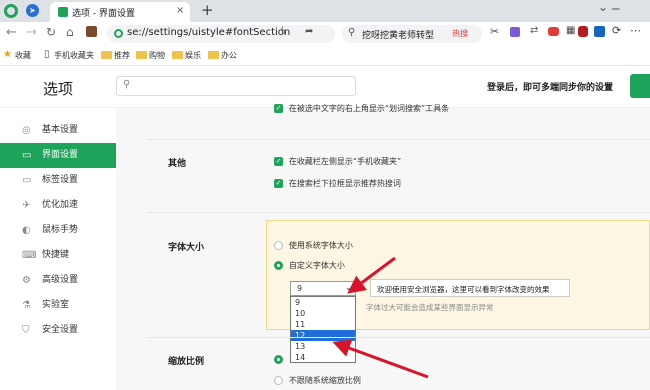 The height and width of the screenshot is (390, 650). I want to click on forward-icon: →, so click(31, 32).